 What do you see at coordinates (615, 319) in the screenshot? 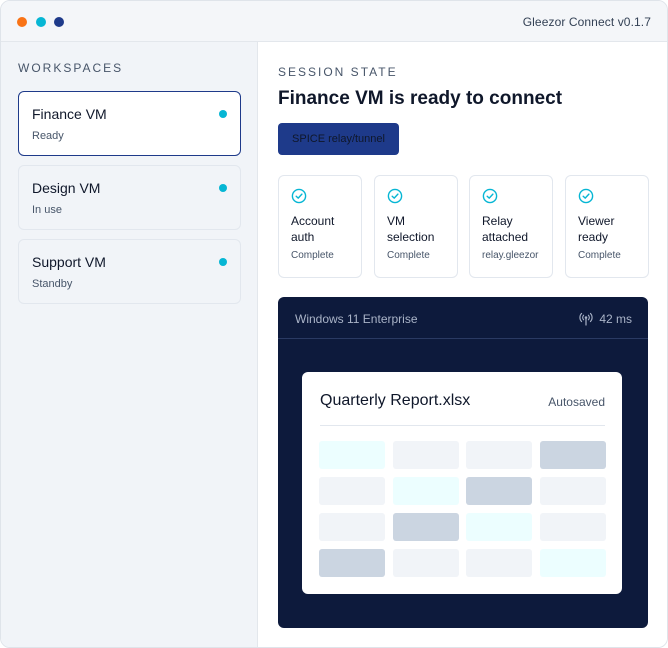
I see `latency-value: 42 ms` at bounding box center [615, 319].